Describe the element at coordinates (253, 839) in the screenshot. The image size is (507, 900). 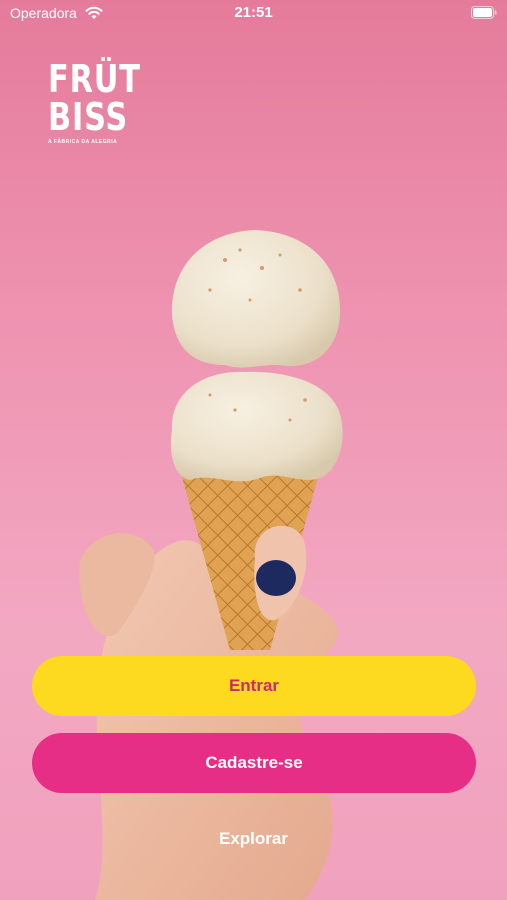
I see `explore-link: Explorar` at that location.